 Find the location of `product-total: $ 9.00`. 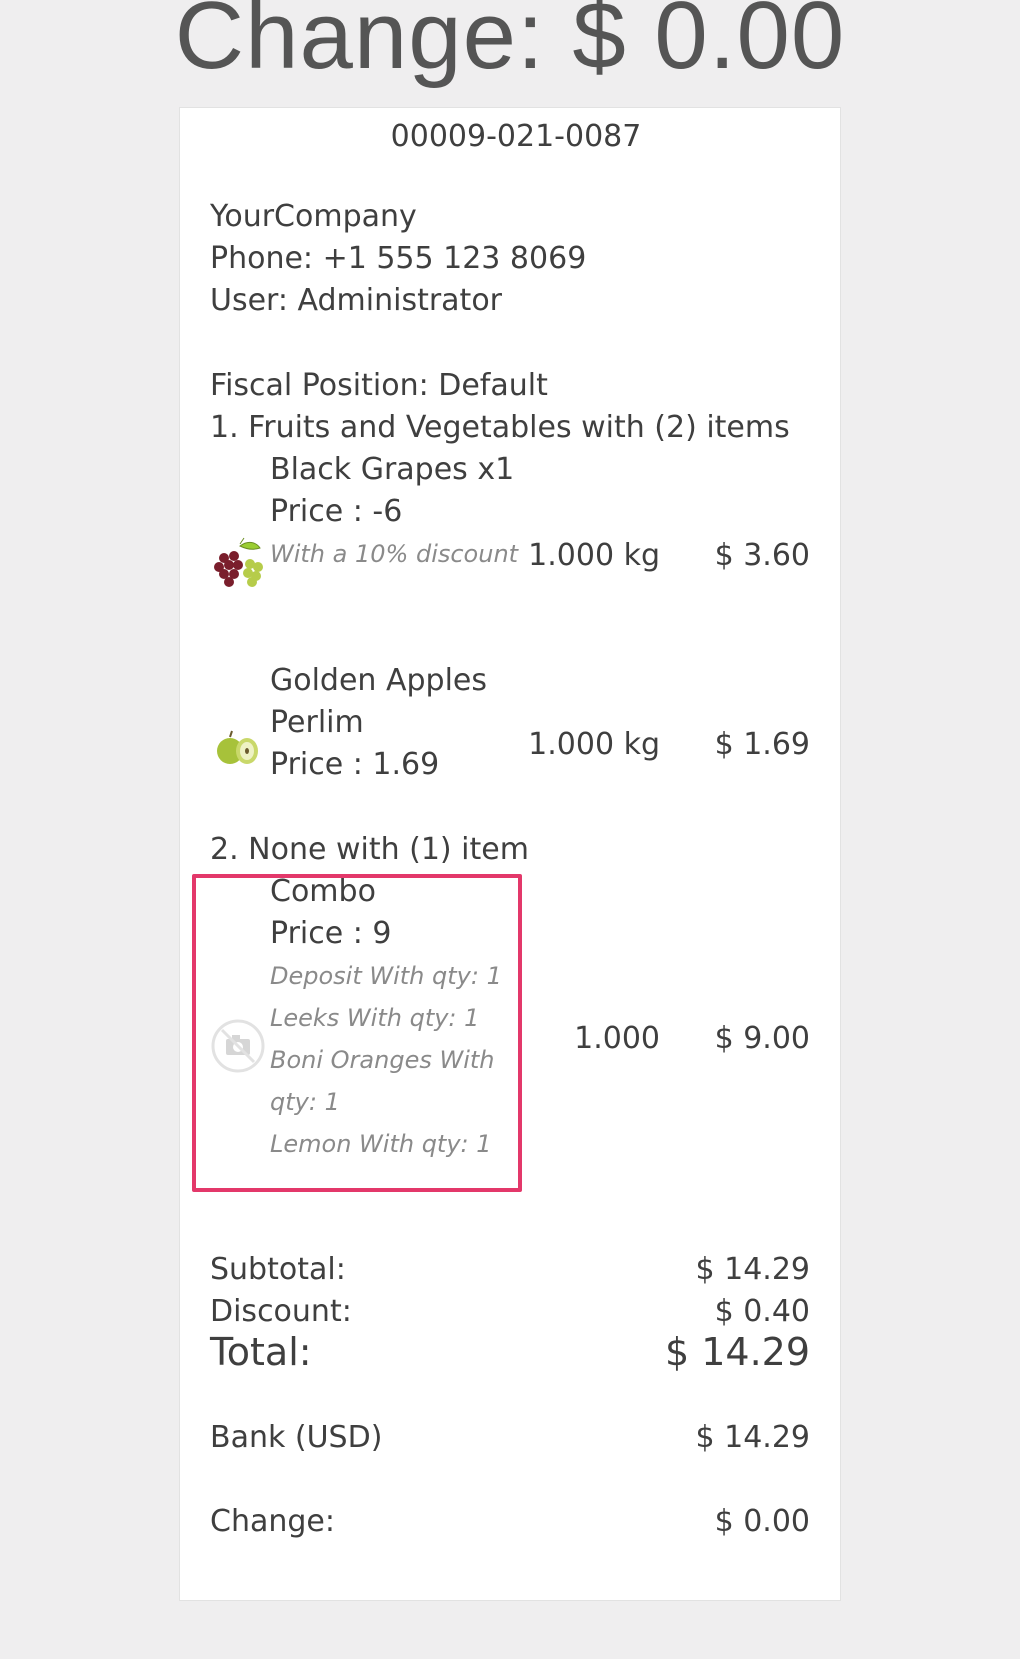

product-total: $ 9.00 is located at coordinates (762, 1038).